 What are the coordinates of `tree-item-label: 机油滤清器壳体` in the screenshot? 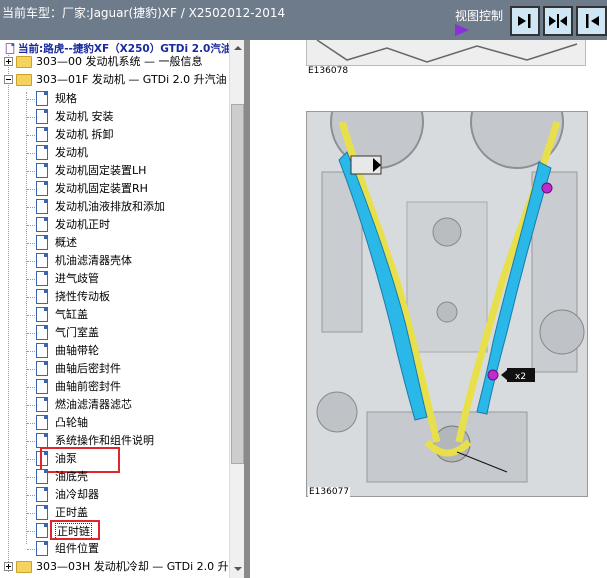 It's located at (93, 260).